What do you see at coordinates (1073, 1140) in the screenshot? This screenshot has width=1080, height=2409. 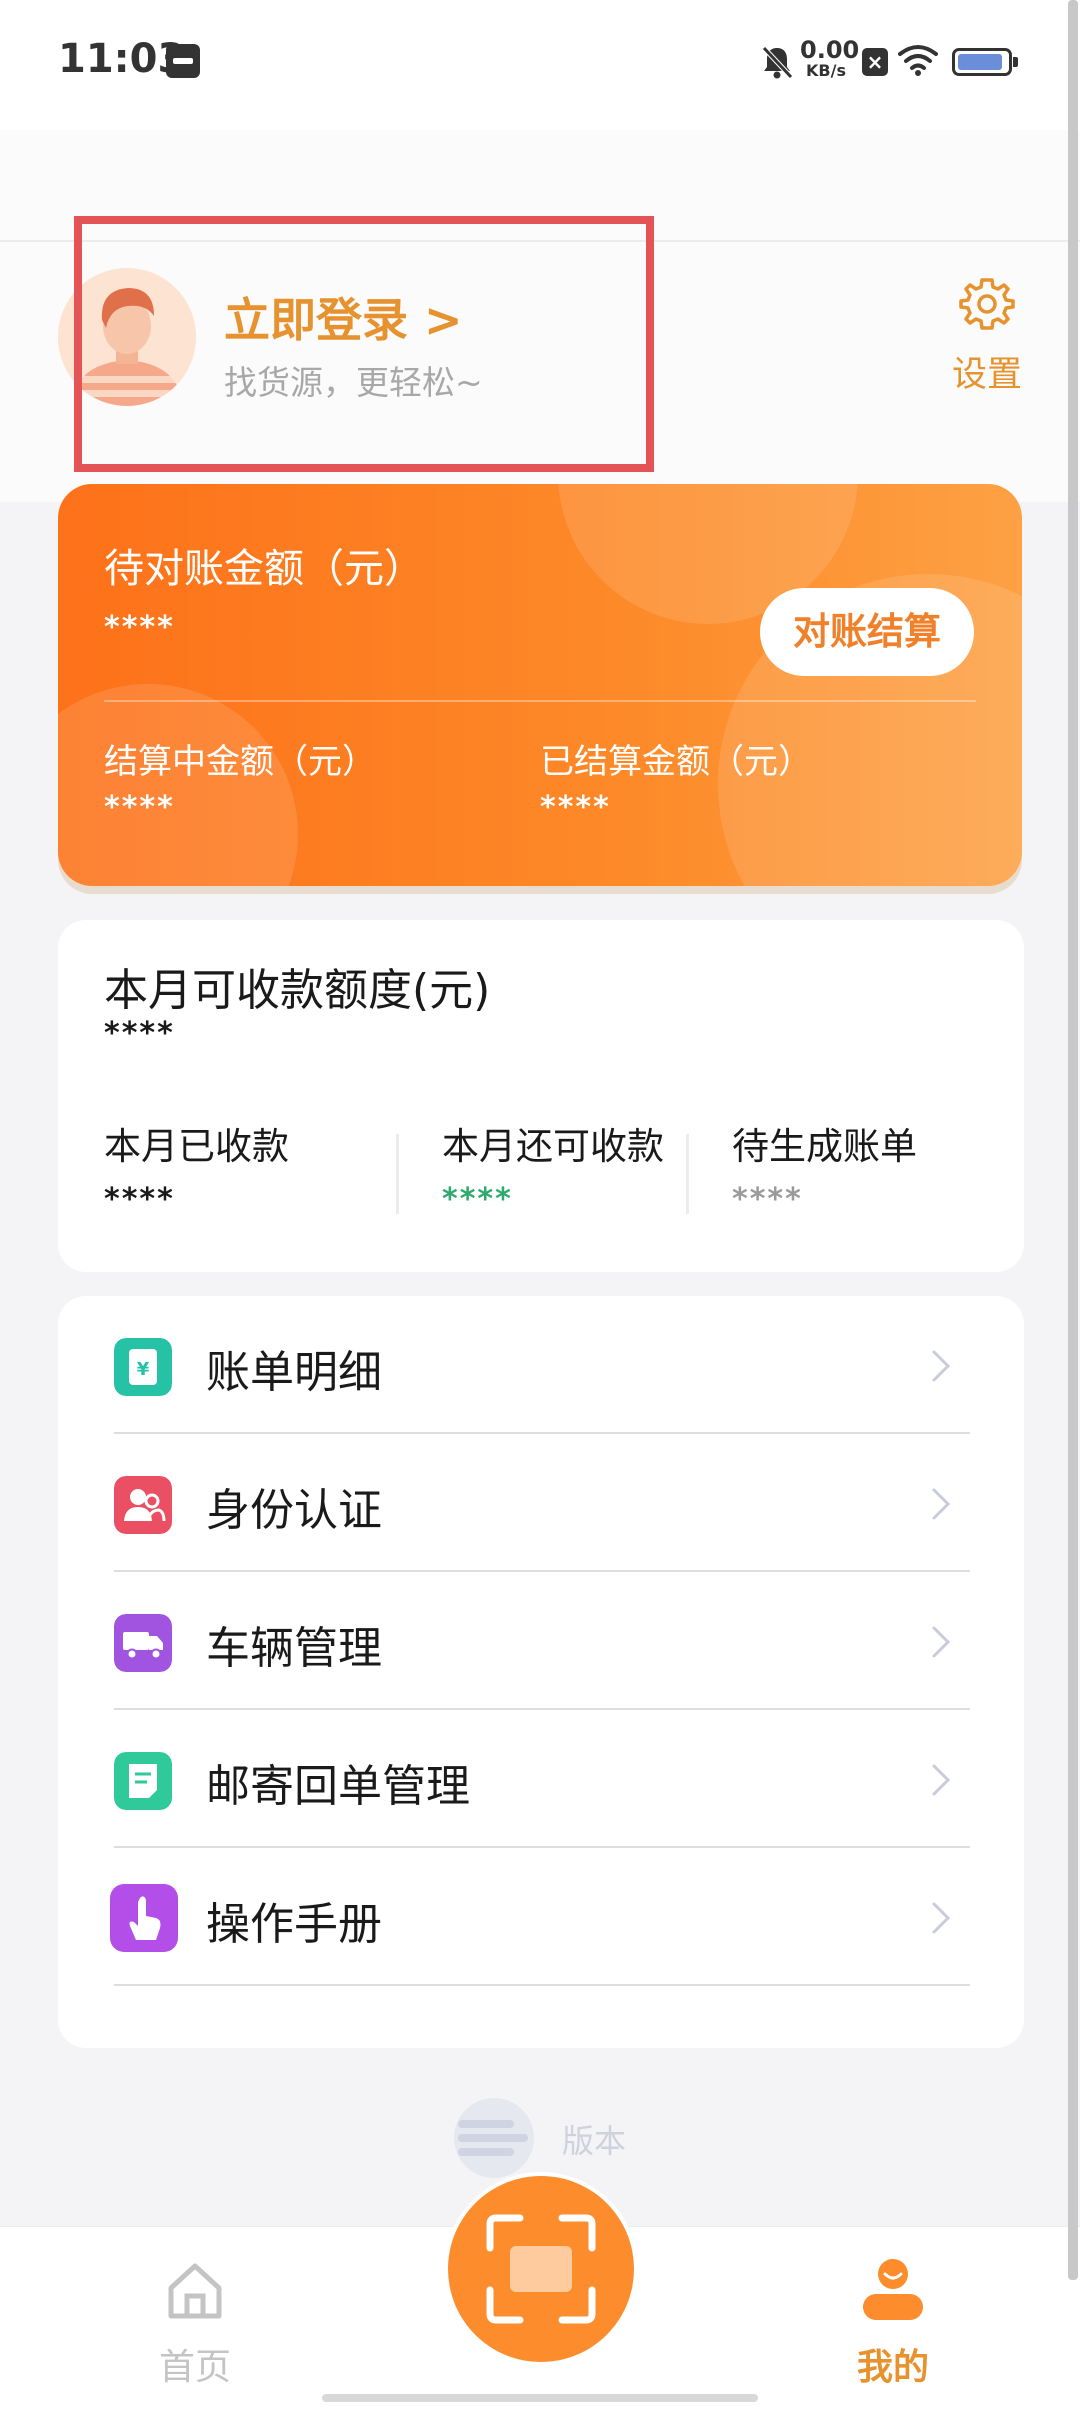 I see `scrollbar` at bounding box center [1073, 1140].